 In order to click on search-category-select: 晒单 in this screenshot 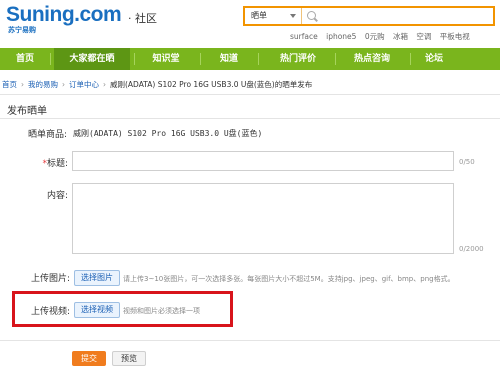, I will do `click(273, 16)`.